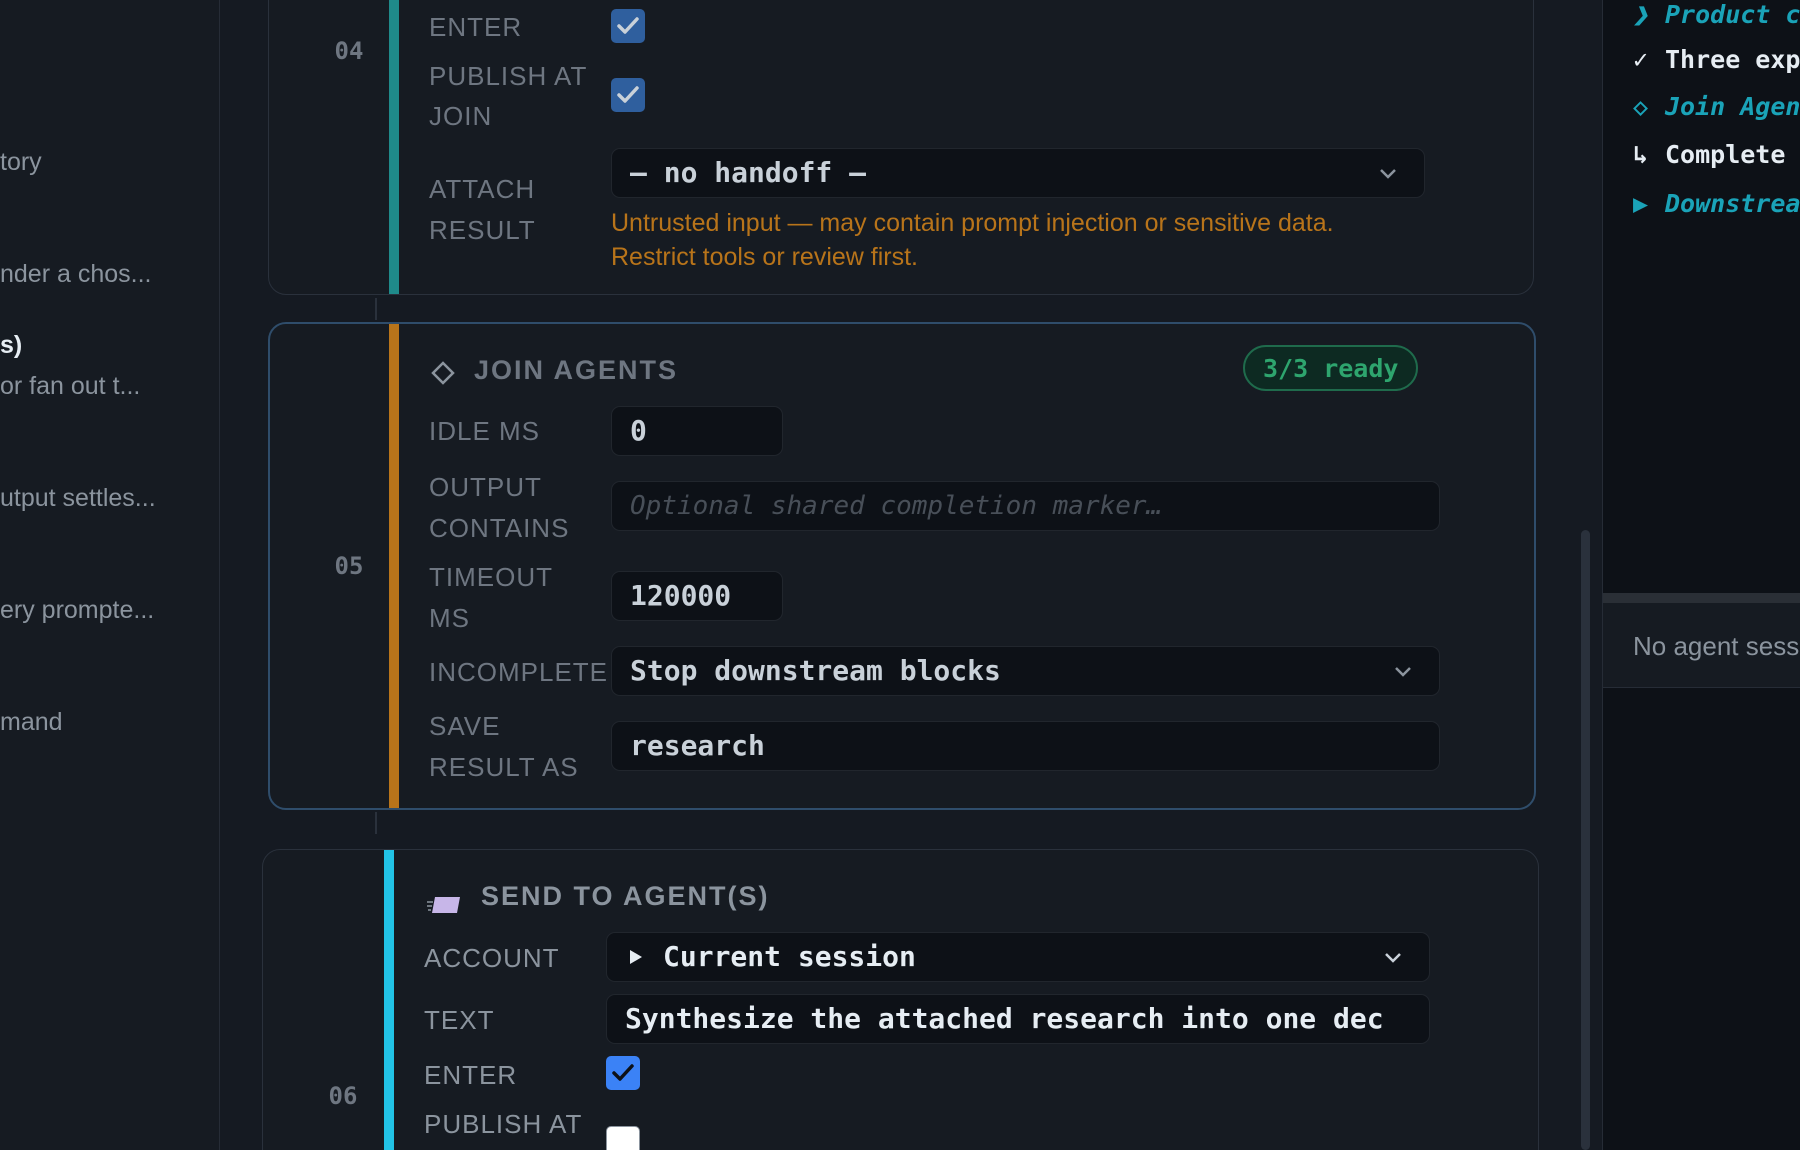 The image size is (1800, 1150). I want to click on timeout-ms-label-2: MS, so click(449, 618).